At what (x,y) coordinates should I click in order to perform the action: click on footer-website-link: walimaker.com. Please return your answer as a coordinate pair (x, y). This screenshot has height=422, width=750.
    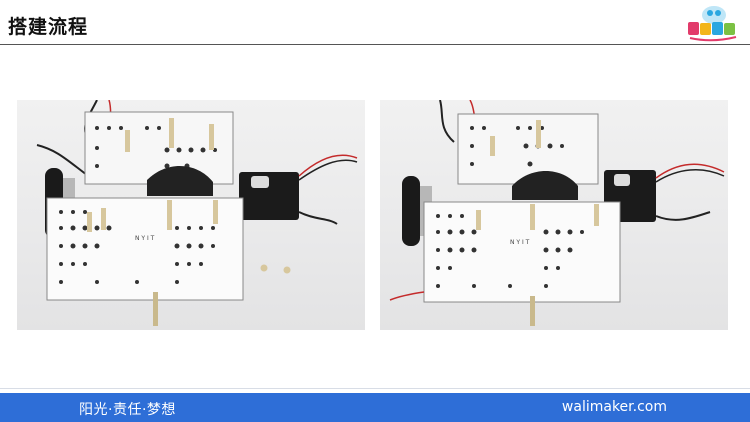
    Looking at the image, I should click on (614, 407).